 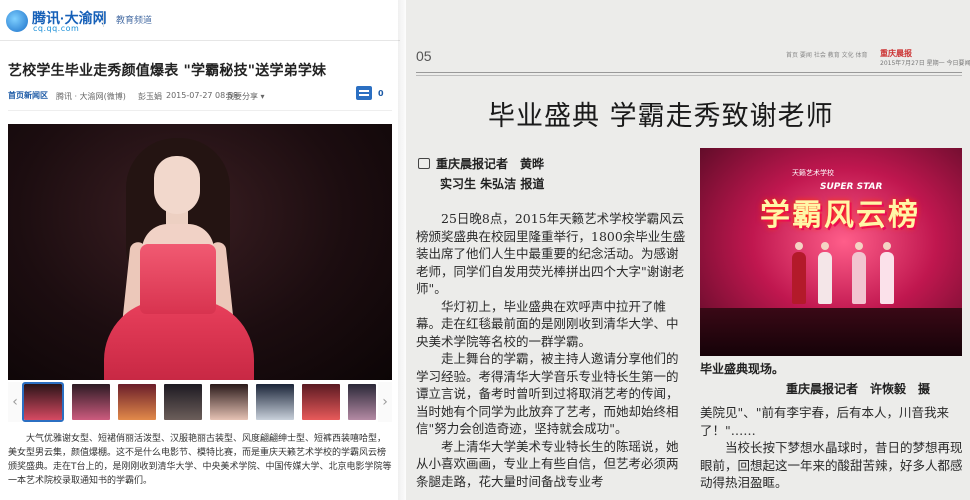 What do you see at coordinates (858, 389) in the screenshot?
I see `photo-credit: 重庆晨报记者 许恢毅 摄` at bounding box center [858, 389].